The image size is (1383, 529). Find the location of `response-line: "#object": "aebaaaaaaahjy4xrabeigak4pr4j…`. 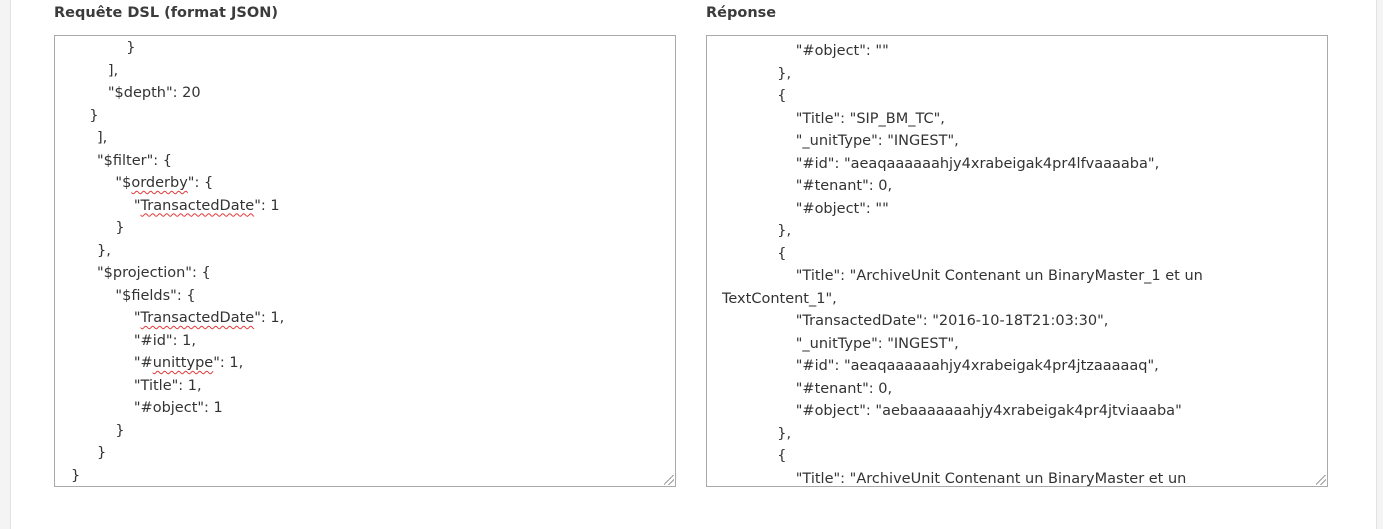

response-line: "#object": "aebaaaaaaahjy4xrabeigak4pr4j… is located at coordinates (952, 411).